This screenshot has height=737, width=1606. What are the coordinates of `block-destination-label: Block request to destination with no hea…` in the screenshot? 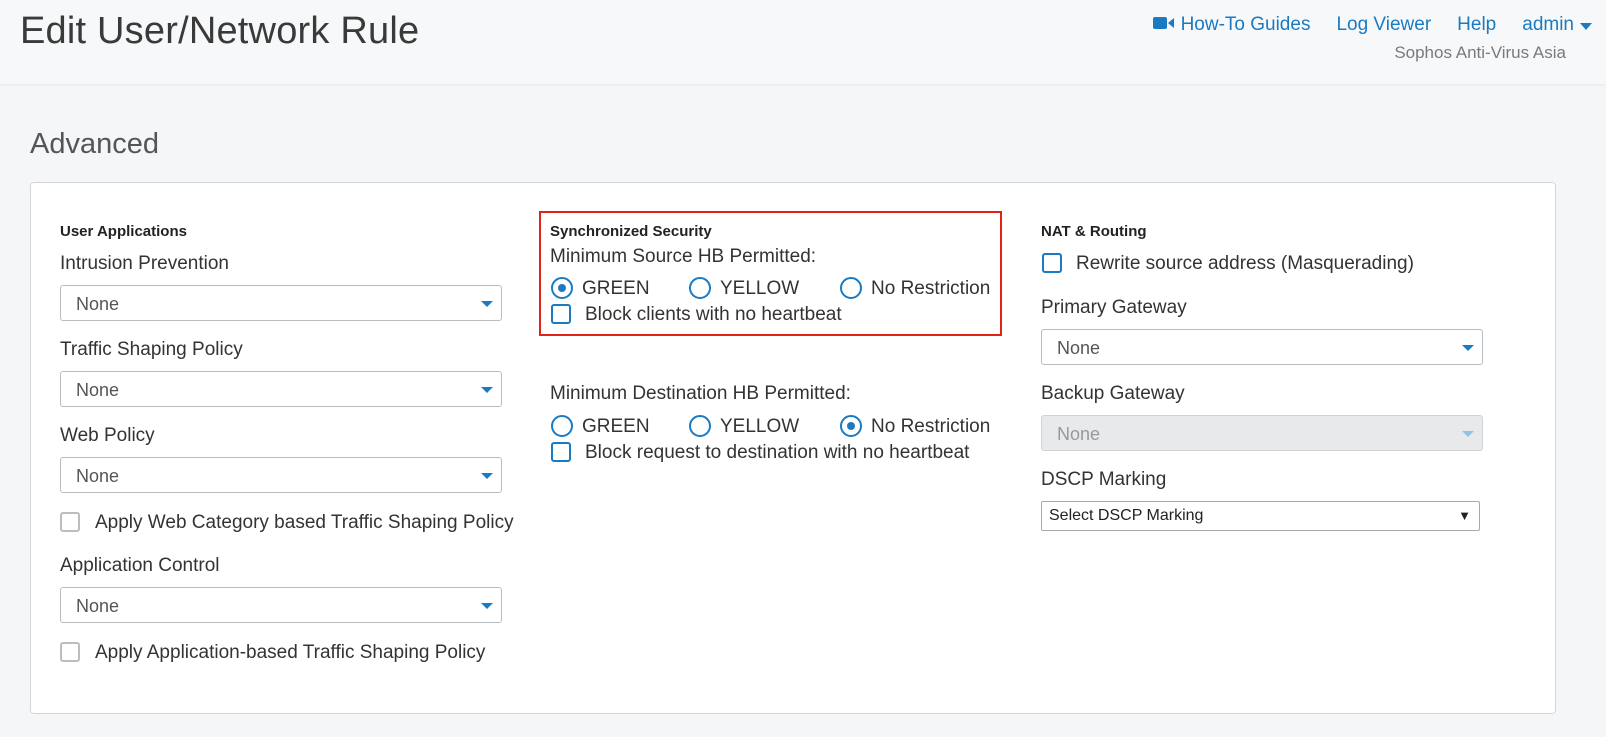 It's located at (777, 452).